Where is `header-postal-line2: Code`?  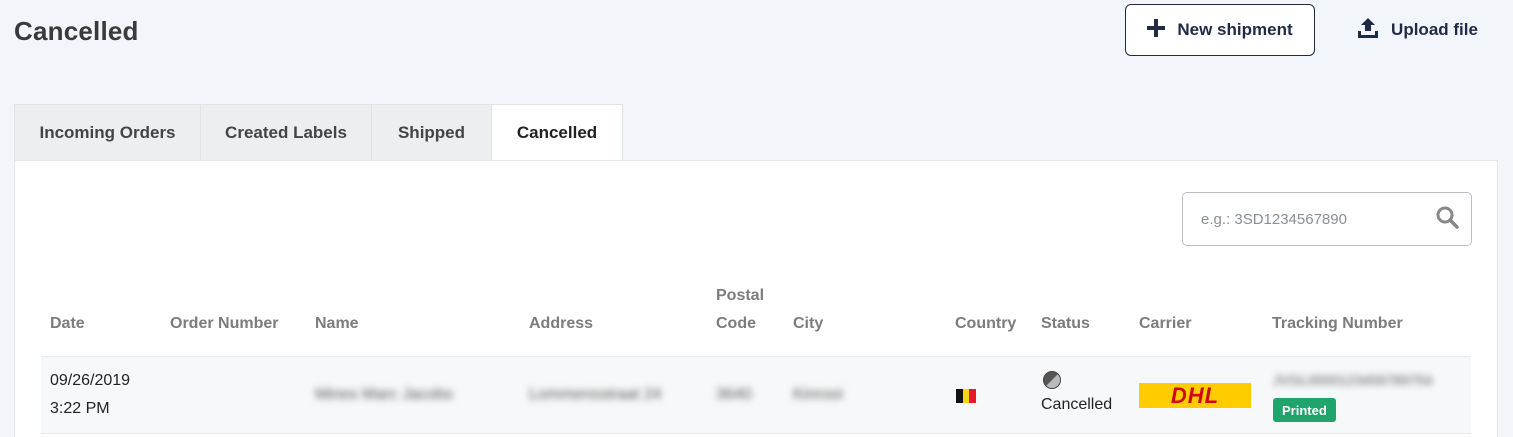
header-postal-line2: Code is located at coordinates (736, 323).